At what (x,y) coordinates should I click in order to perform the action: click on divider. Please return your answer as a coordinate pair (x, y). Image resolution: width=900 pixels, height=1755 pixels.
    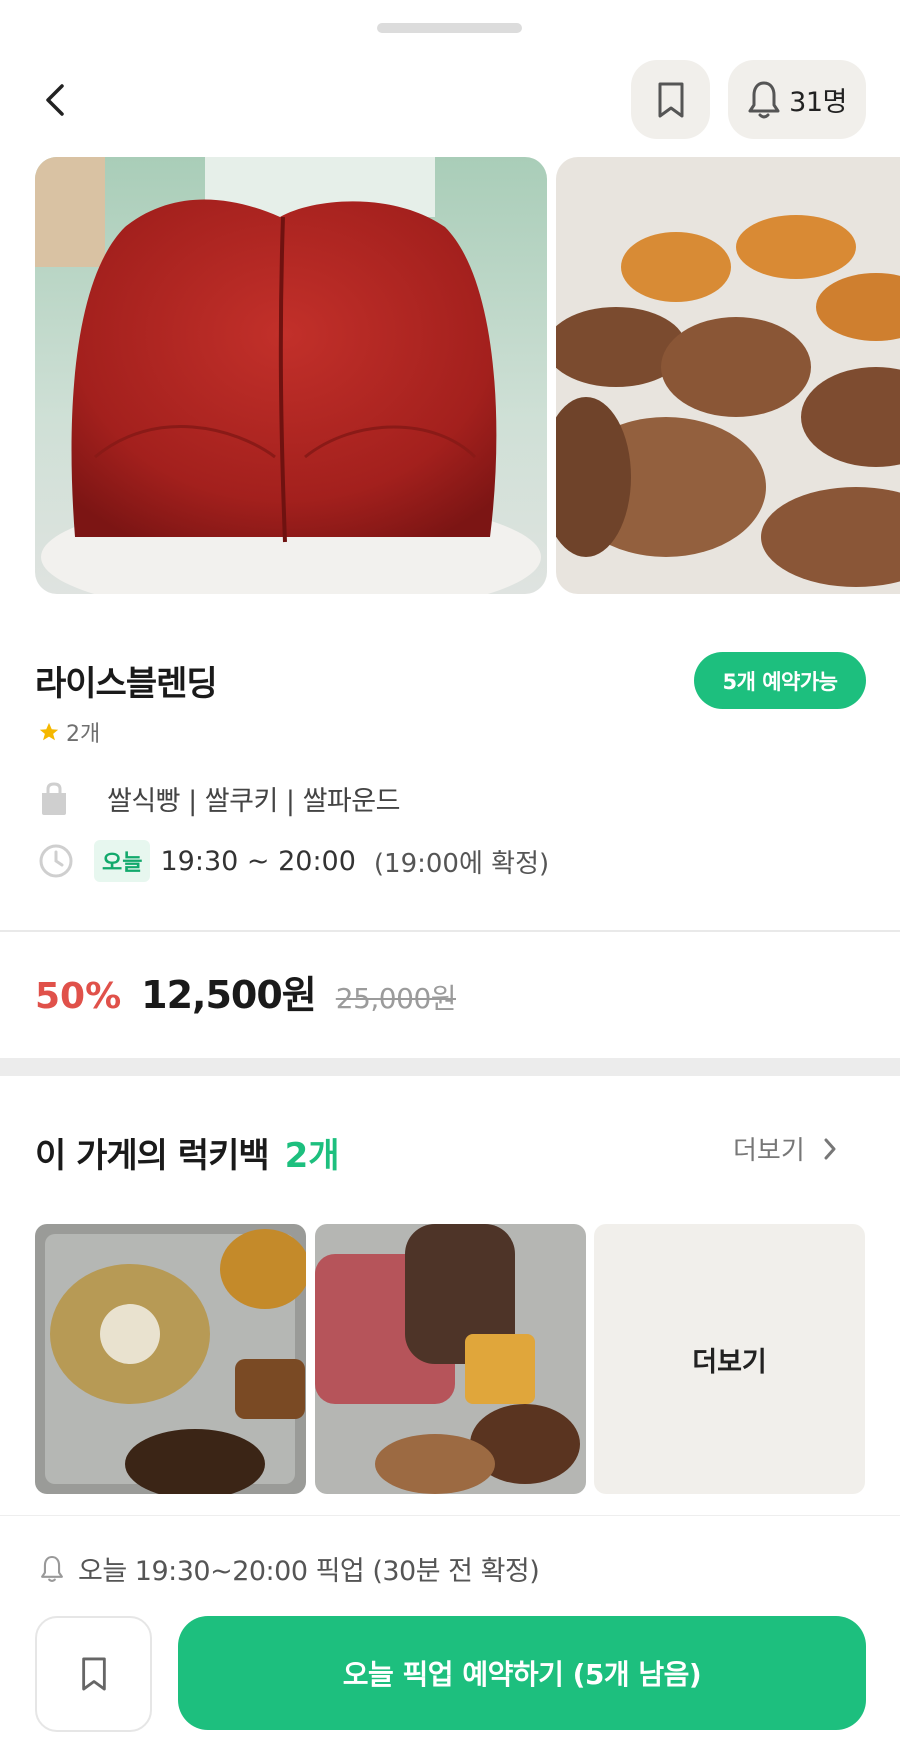
    Looking at the image, I should click on (450, 931).